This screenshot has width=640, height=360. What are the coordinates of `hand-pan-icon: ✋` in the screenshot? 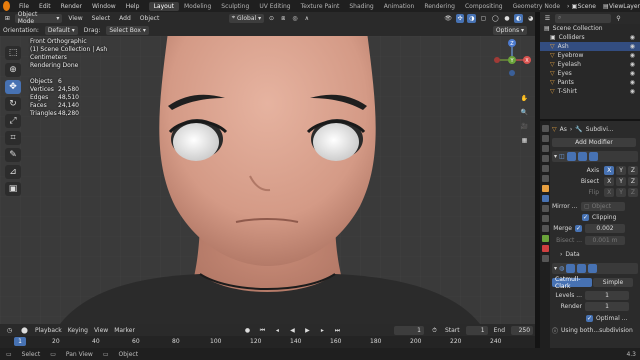 It's located at (524, 98).